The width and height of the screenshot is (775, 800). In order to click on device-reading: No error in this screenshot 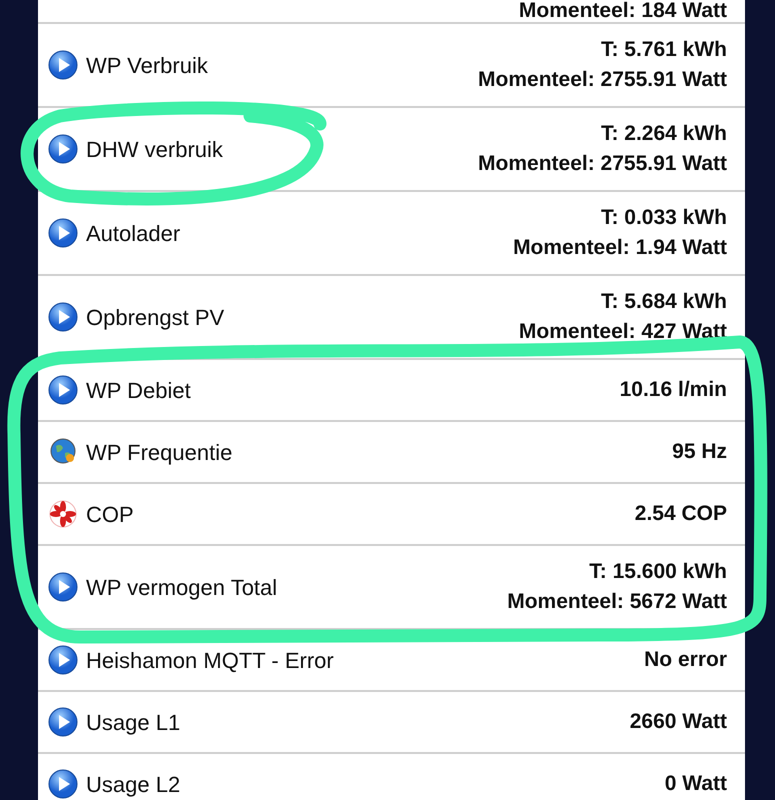, I will do `click(685, 660)`.